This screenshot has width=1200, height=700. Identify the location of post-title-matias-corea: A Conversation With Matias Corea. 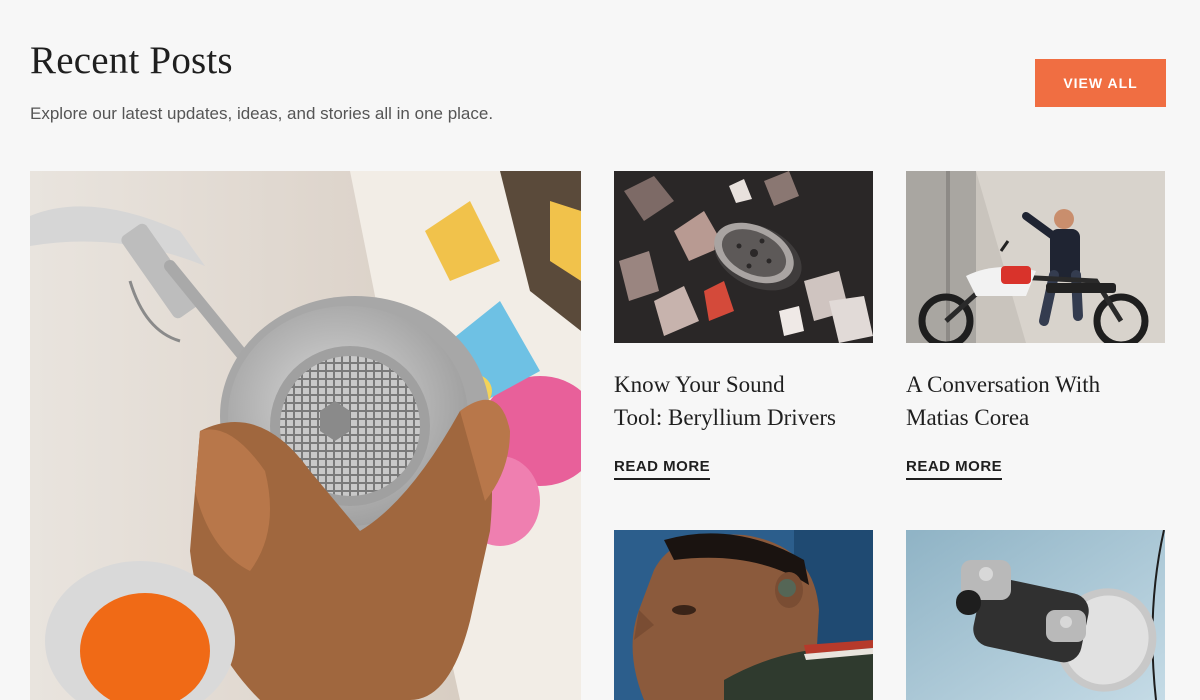
(1031, 401).